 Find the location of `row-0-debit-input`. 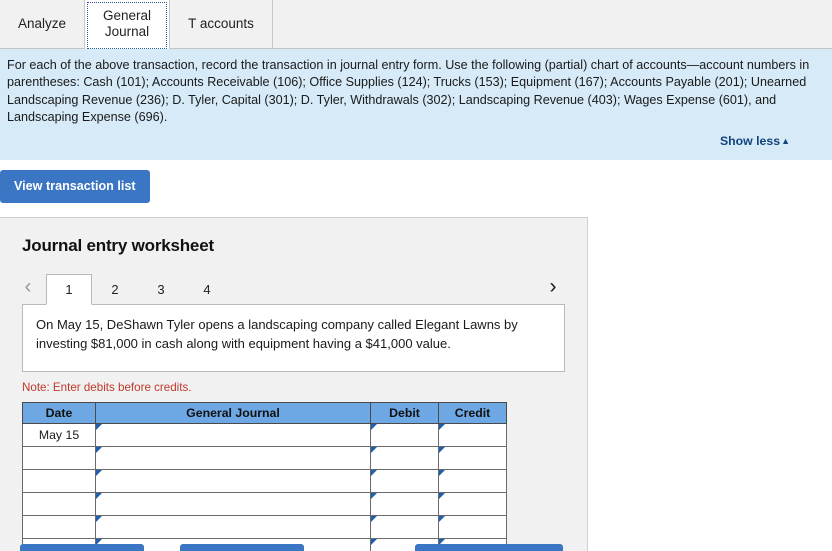

row-0-debit-input is located at coordinates (404, 435).